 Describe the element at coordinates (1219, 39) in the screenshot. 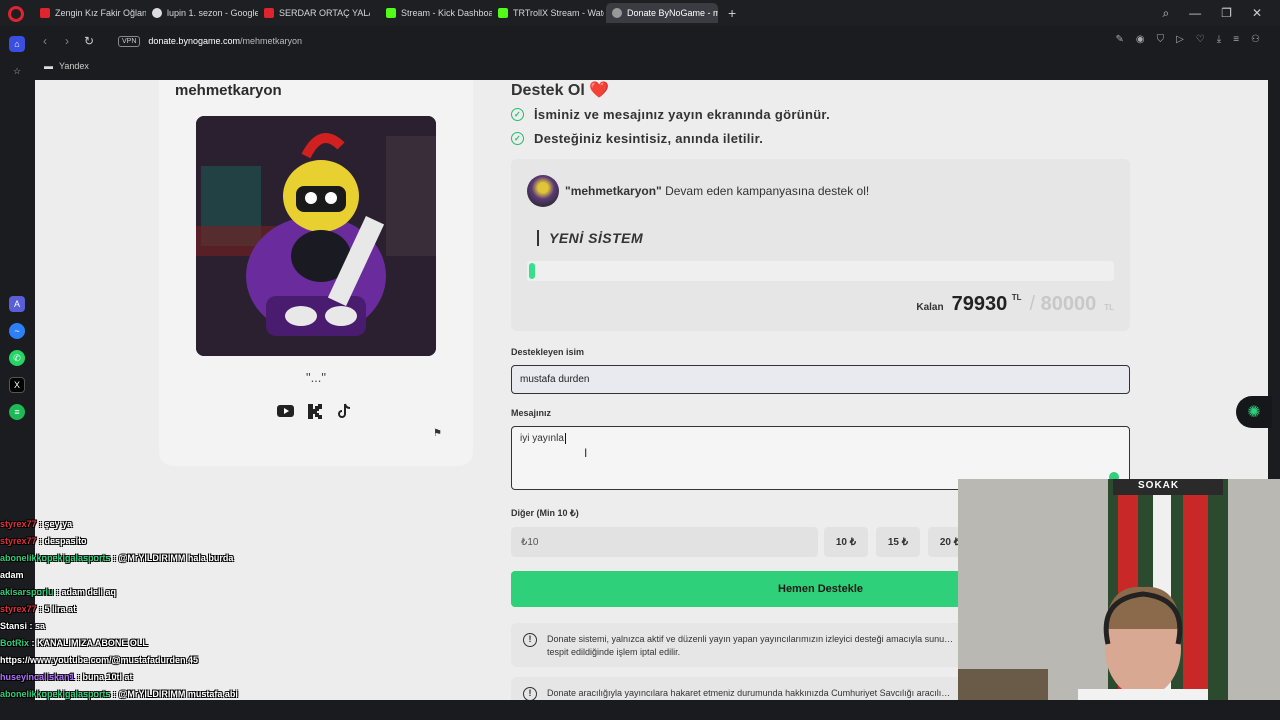

I see `download-icon: ⤓` at that location.